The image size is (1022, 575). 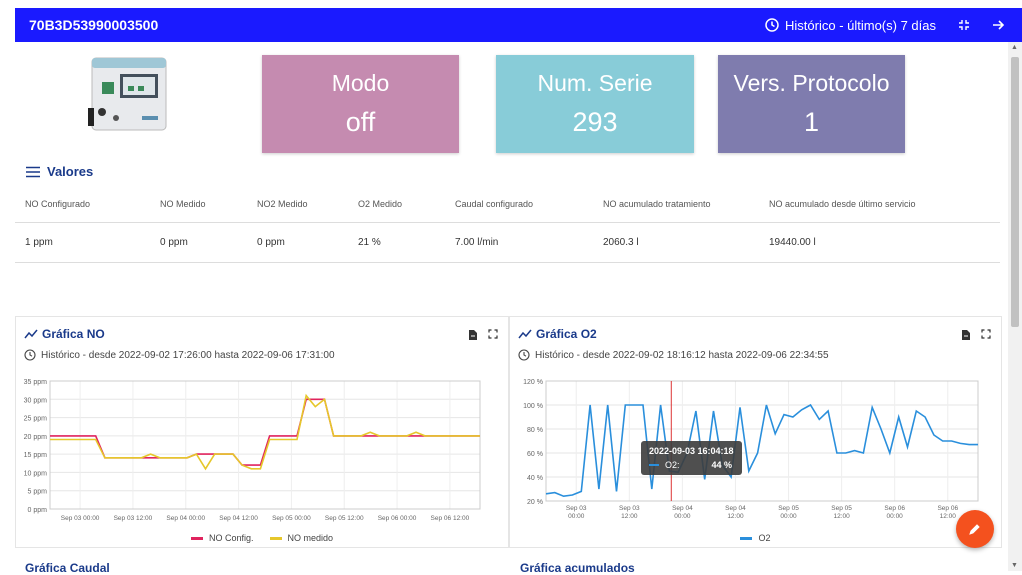 I want to click on scroll-up-icon: ▲, so click(x=1014, y=47).